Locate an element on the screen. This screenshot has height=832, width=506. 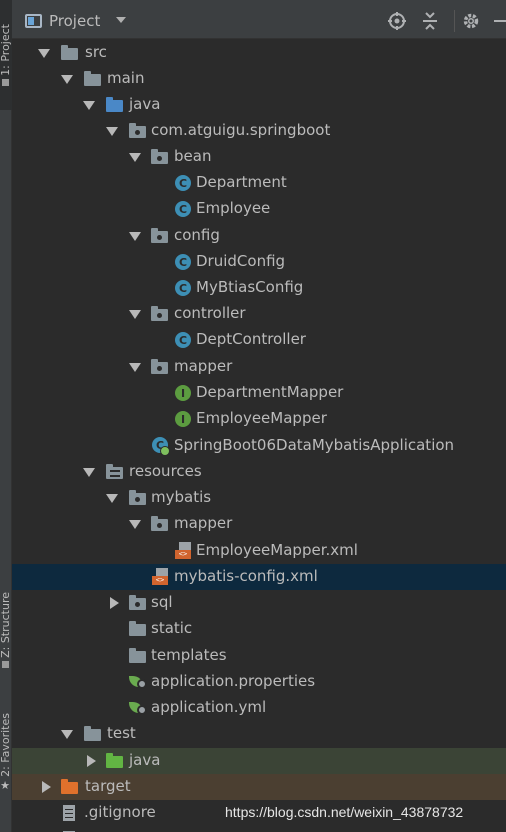
view-selector-title: Project is located at coordinates (74, 21).